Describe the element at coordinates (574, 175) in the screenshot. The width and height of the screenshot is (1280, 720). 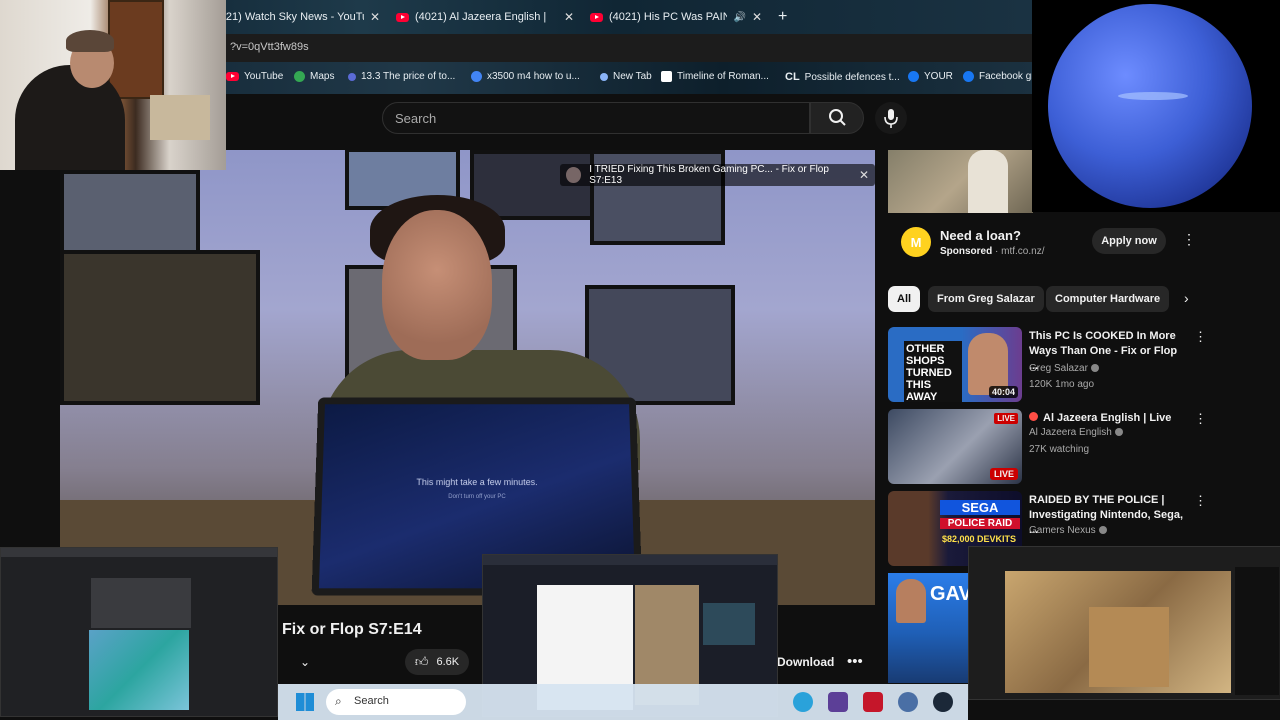
I see `channel-avatar` at that location.